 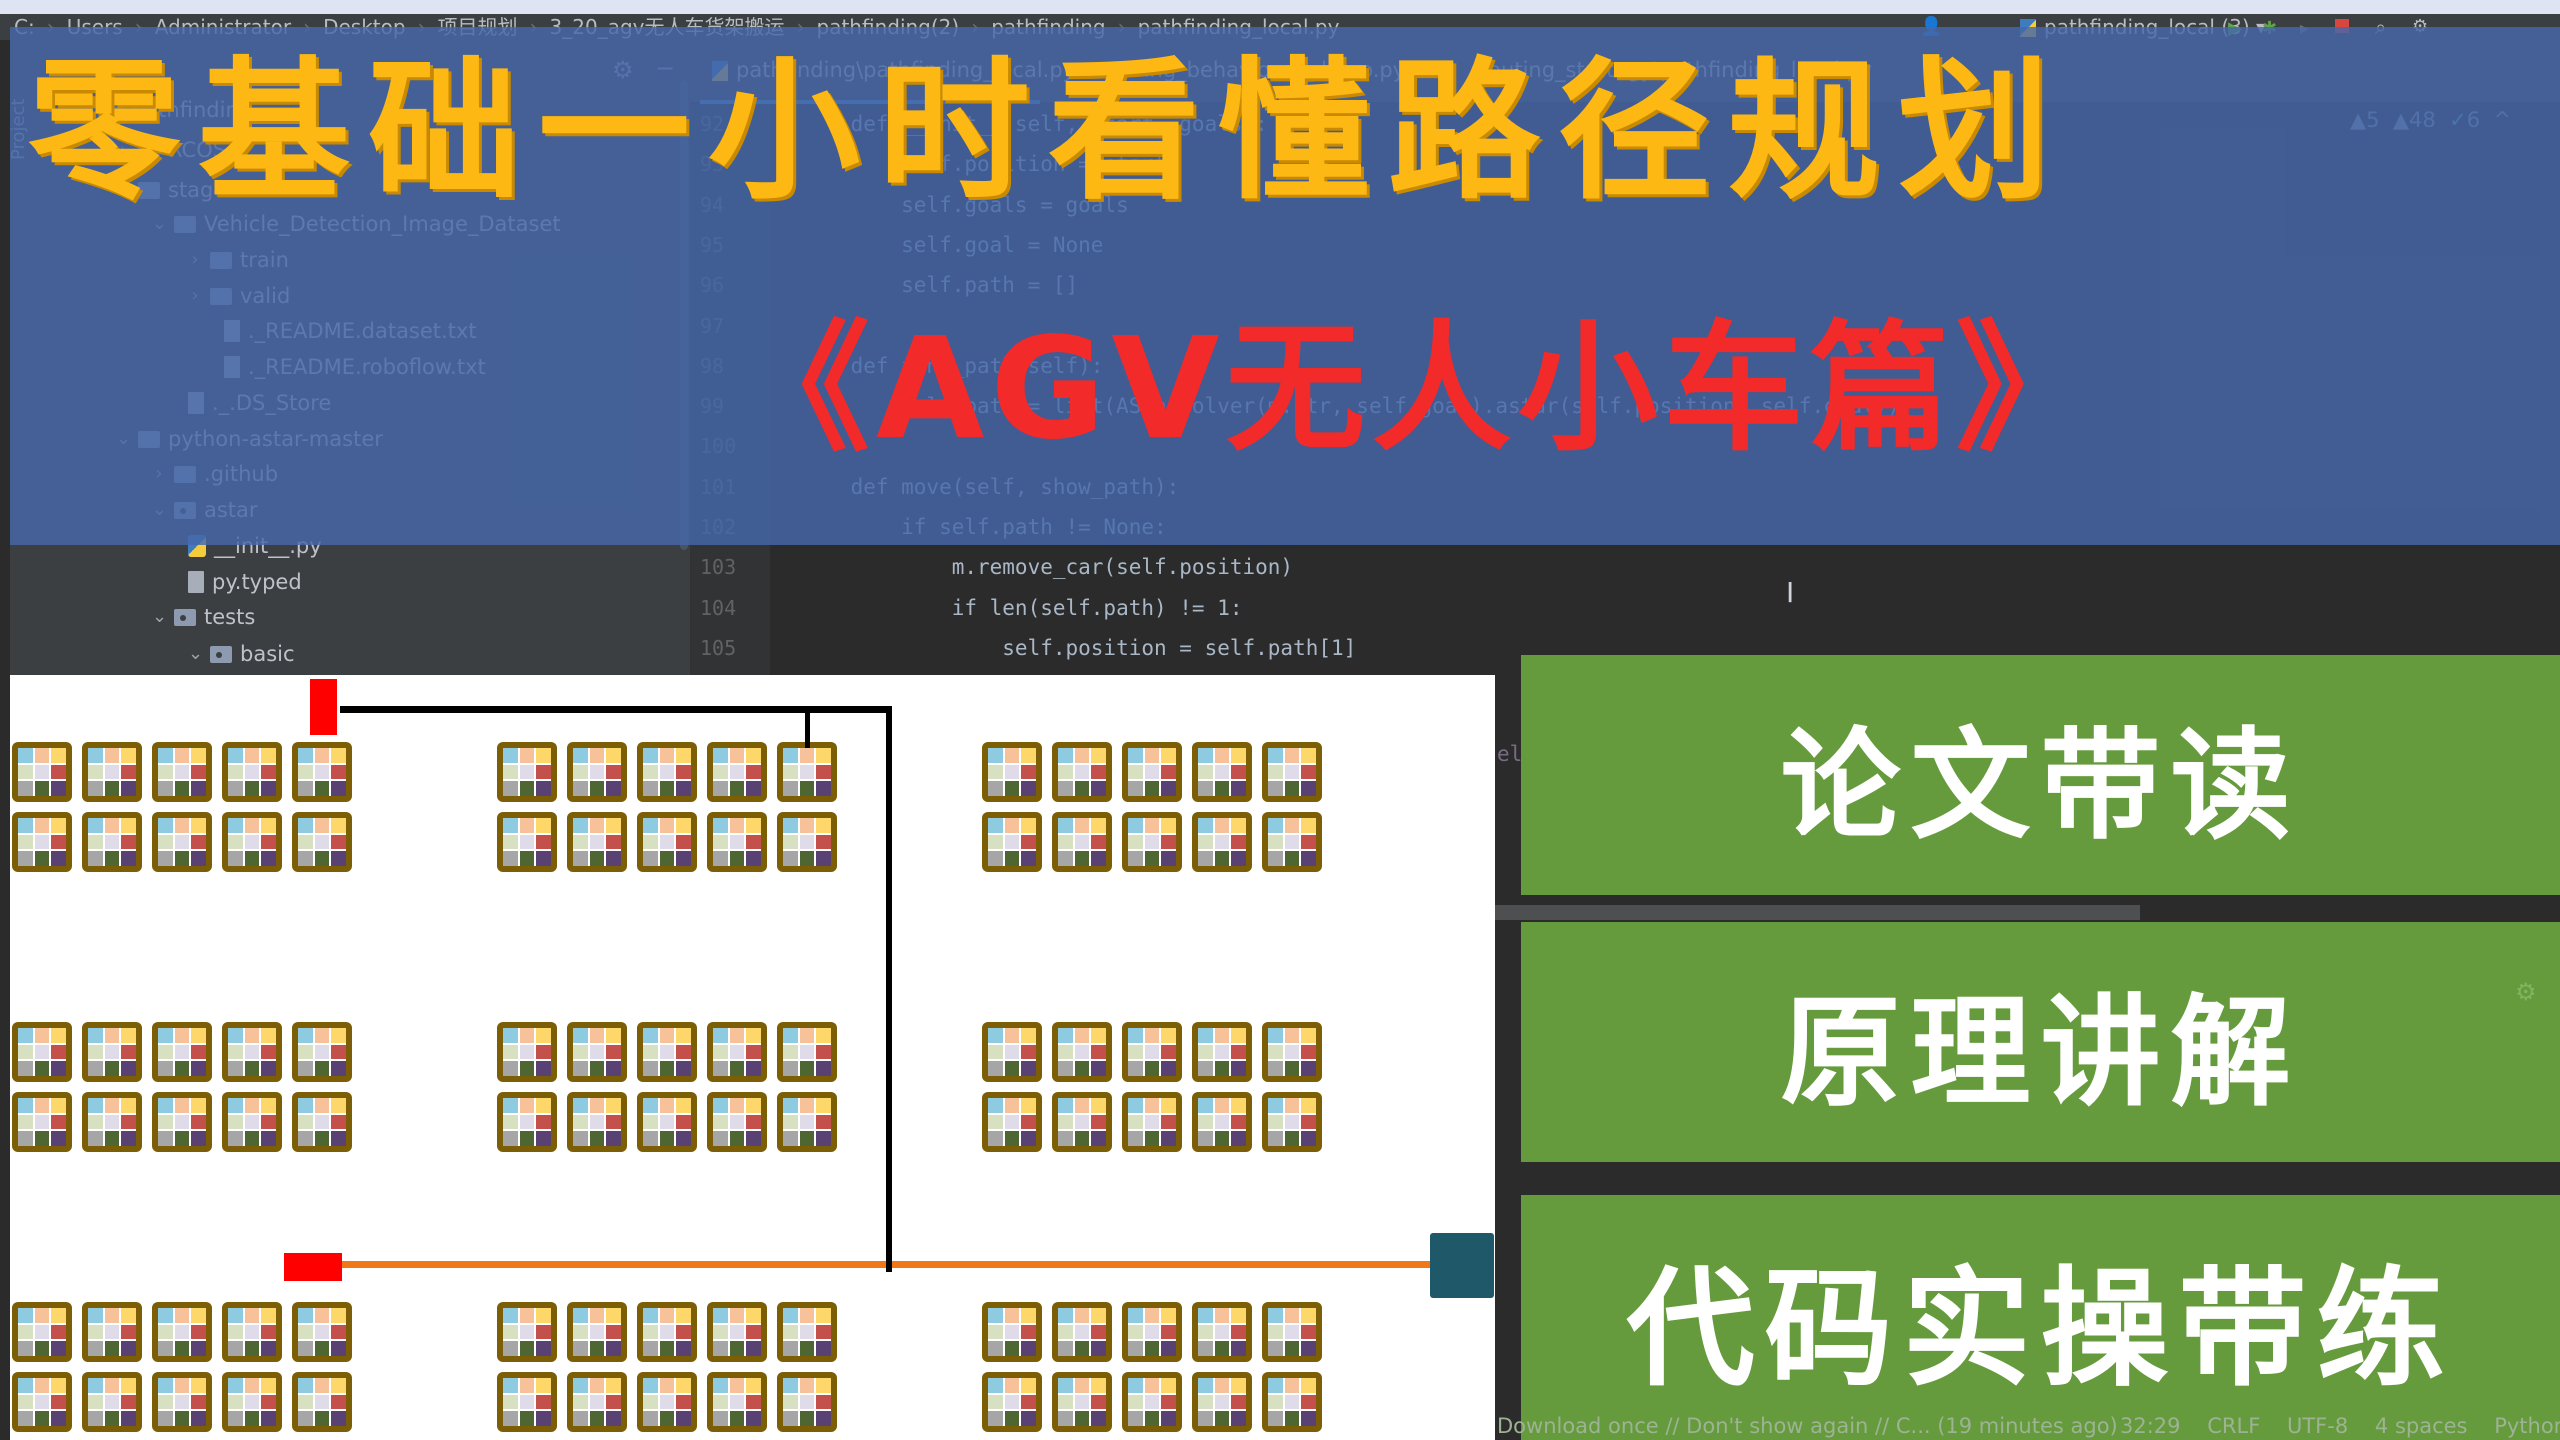 I want to click on gear-icon: ⚙, so click(x=2526, y=992).